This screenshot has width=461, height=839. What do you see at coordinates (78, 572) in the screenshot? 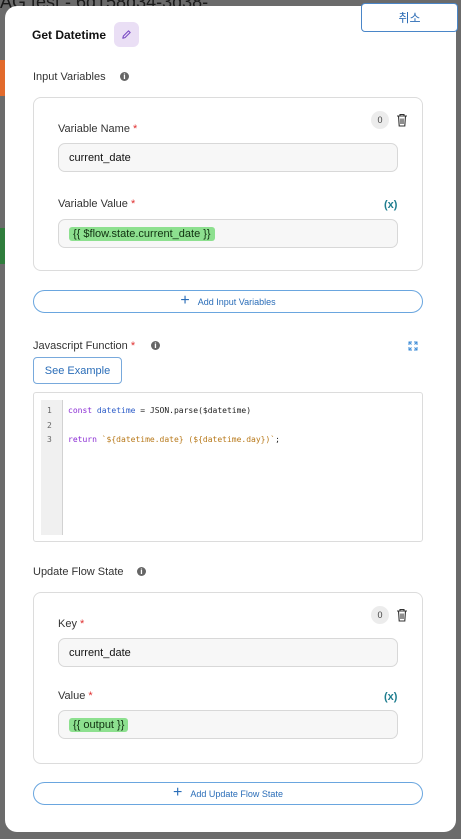
I see `update-flow-state-label: Update Flow State` at bounding box center [78, 572].